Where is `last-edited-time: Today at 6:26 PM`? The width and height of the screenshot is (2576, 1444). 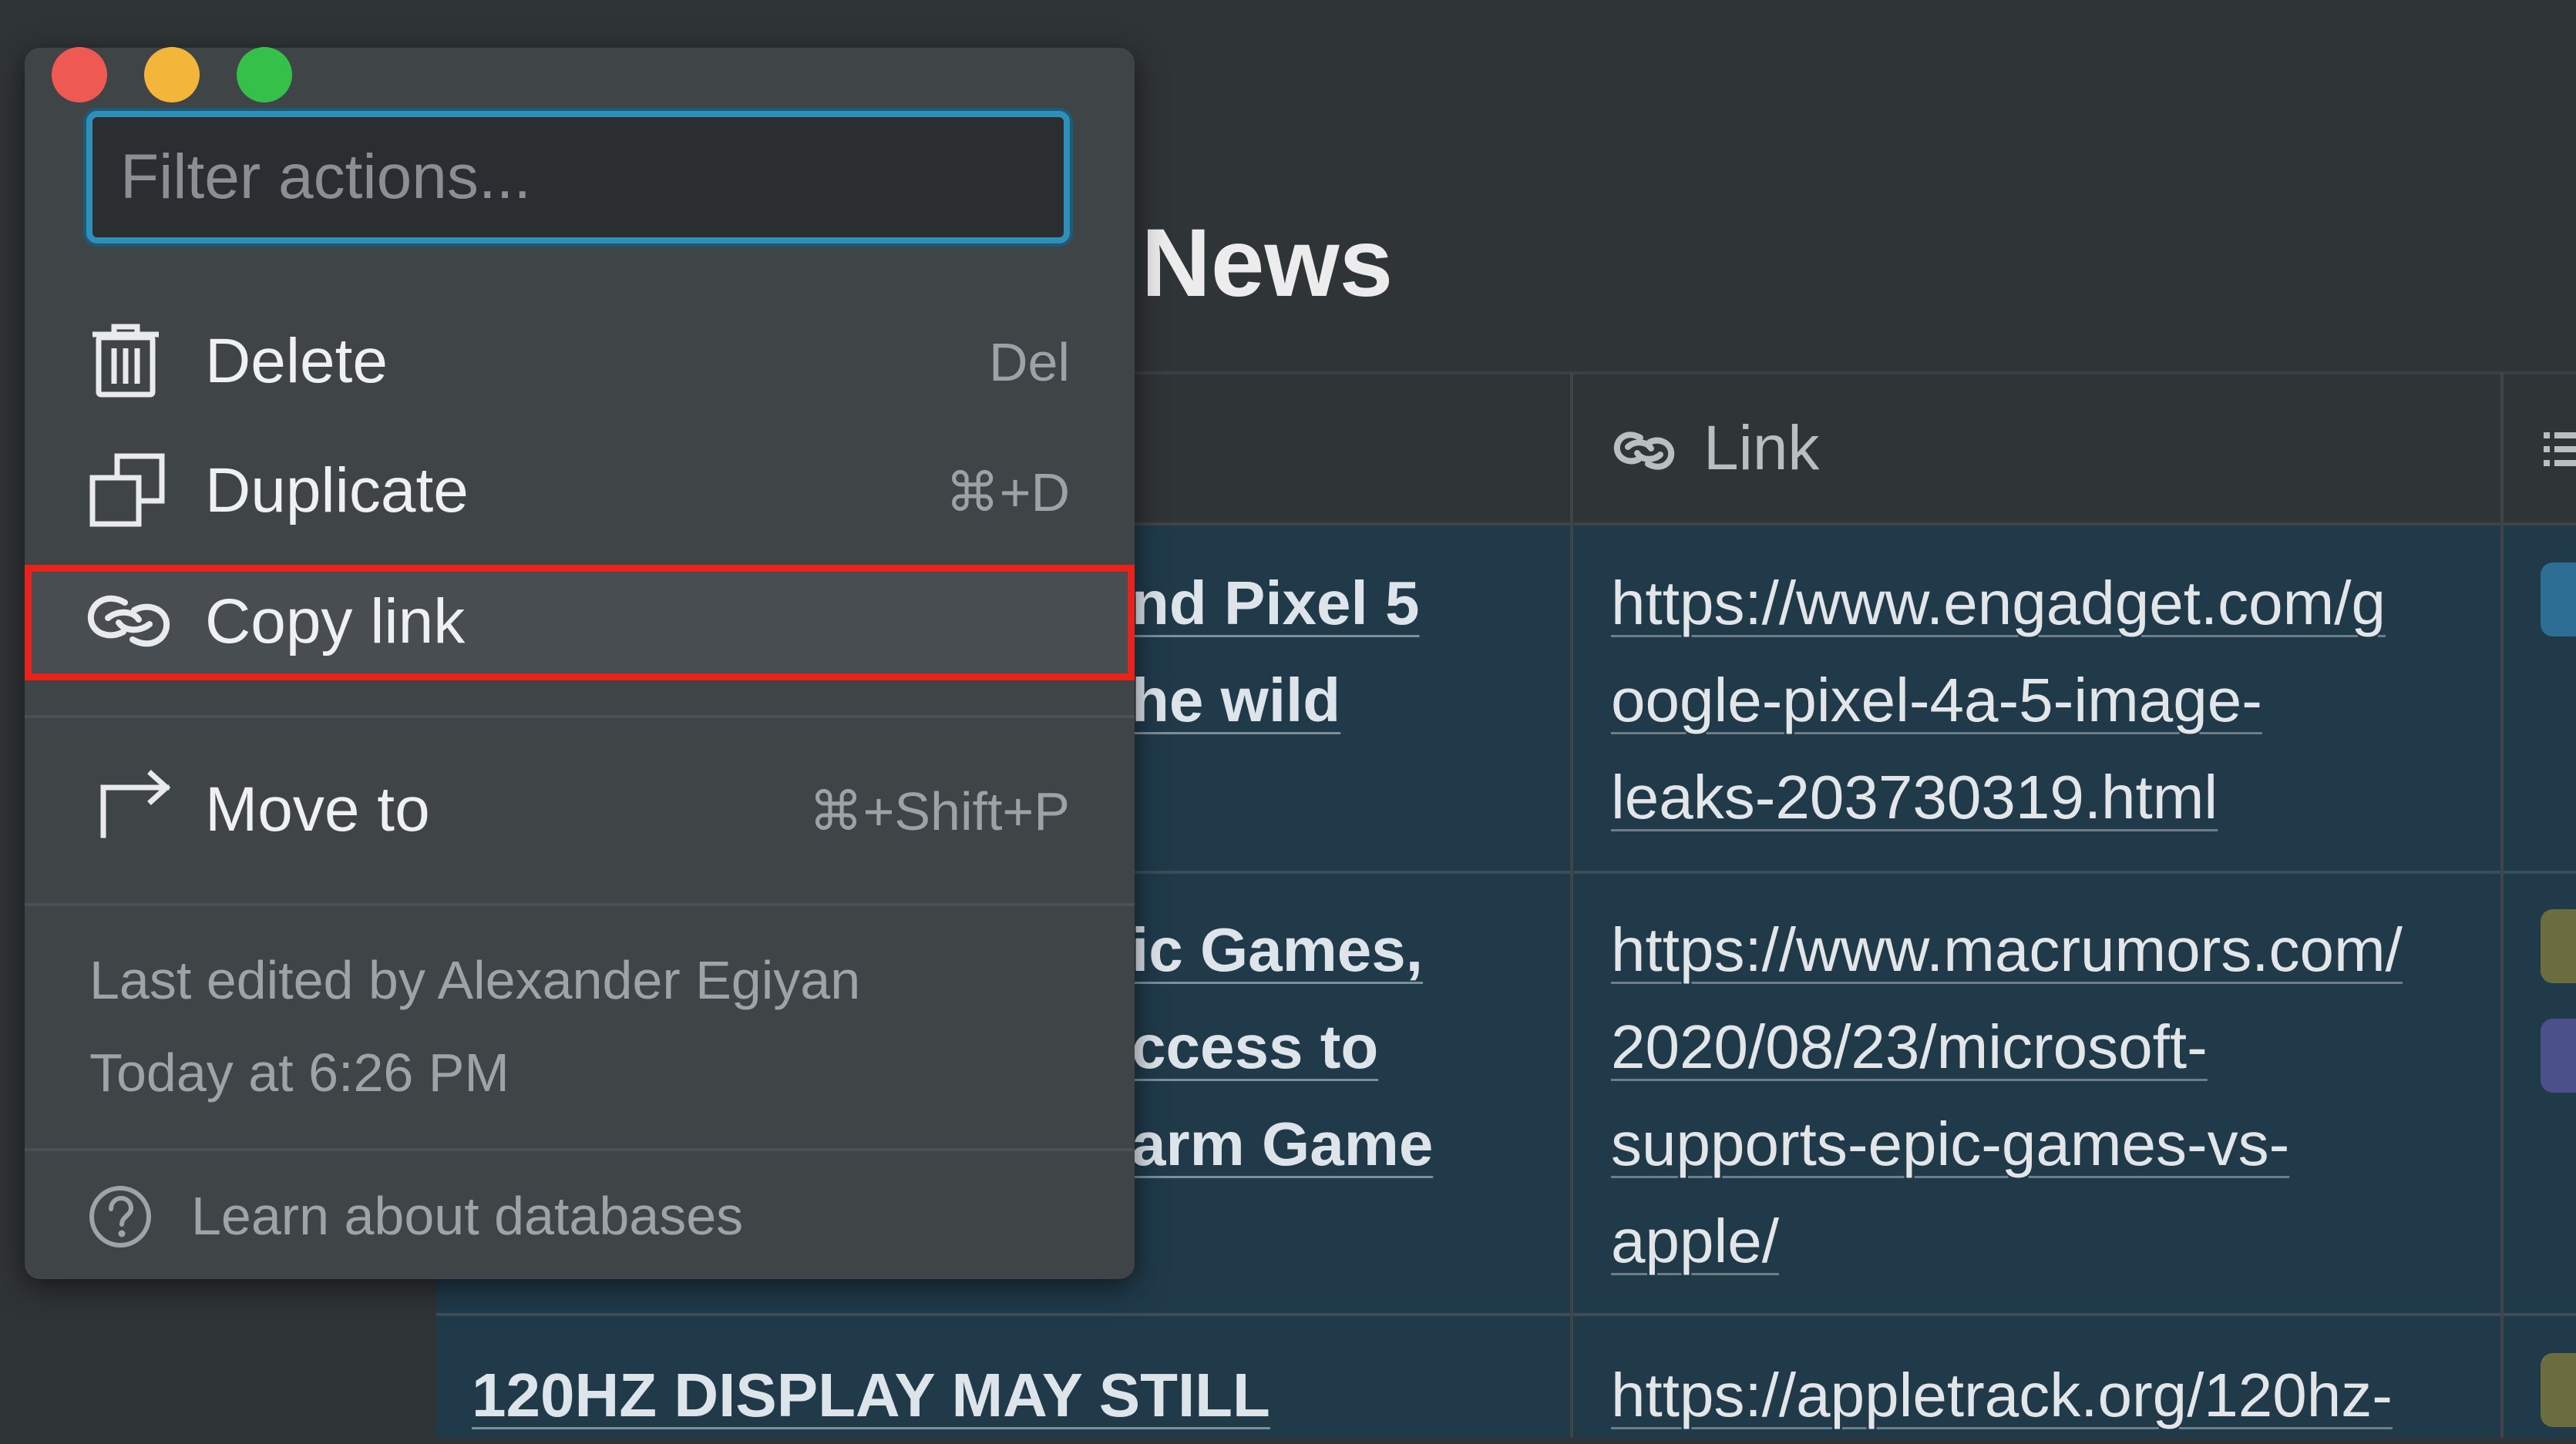 last-edited-time: Today at 6:26 PM is located at coordinates (299, 1073).